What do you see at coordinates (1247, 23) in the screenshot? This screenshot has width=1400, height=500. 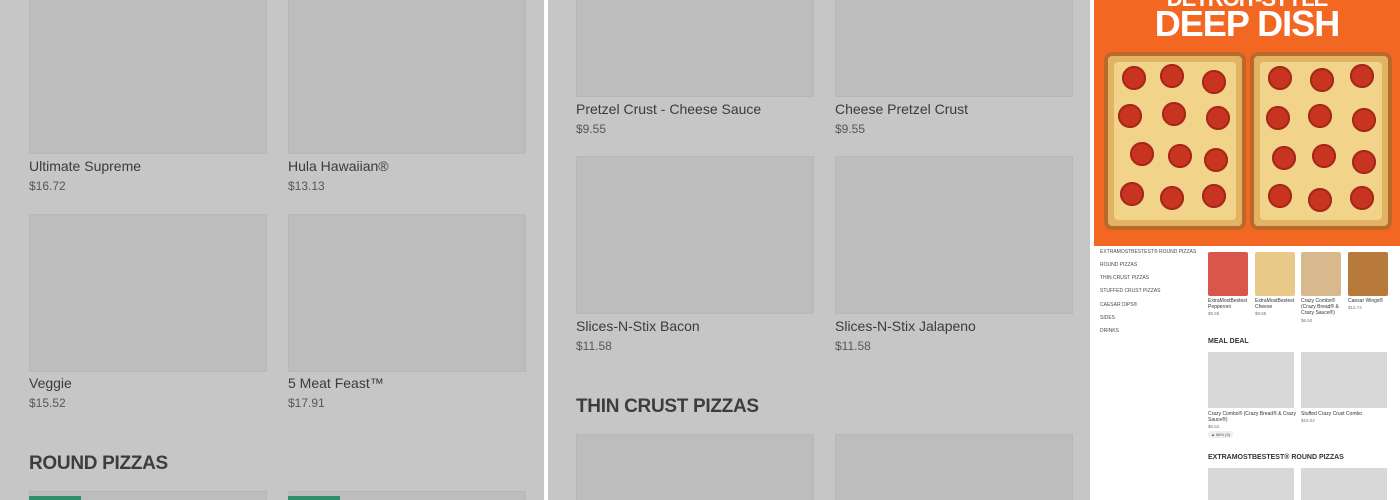 I see `promo-title-line2: DEEP DISH` at bounding box center [1247, 23].